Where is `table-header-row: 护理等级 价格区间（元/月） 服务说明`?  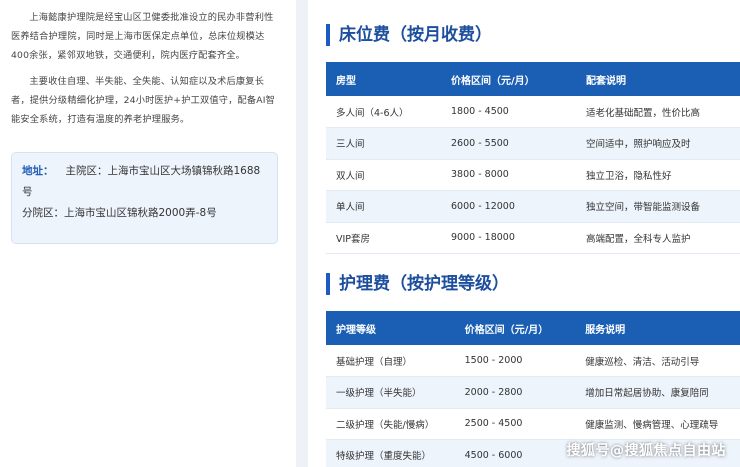
table-header-row: 护理等级 价格区间（元/月） 服务说明 is located at coordinates (533, 328).